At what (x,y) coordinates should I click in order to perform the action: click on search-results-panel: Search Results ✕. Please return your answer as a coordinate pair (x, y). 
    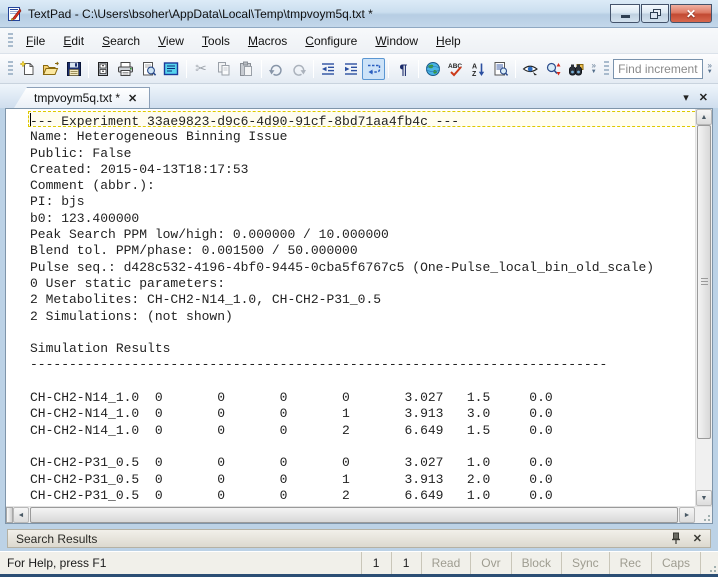
    Looking at the image, I should click on (359, 538).